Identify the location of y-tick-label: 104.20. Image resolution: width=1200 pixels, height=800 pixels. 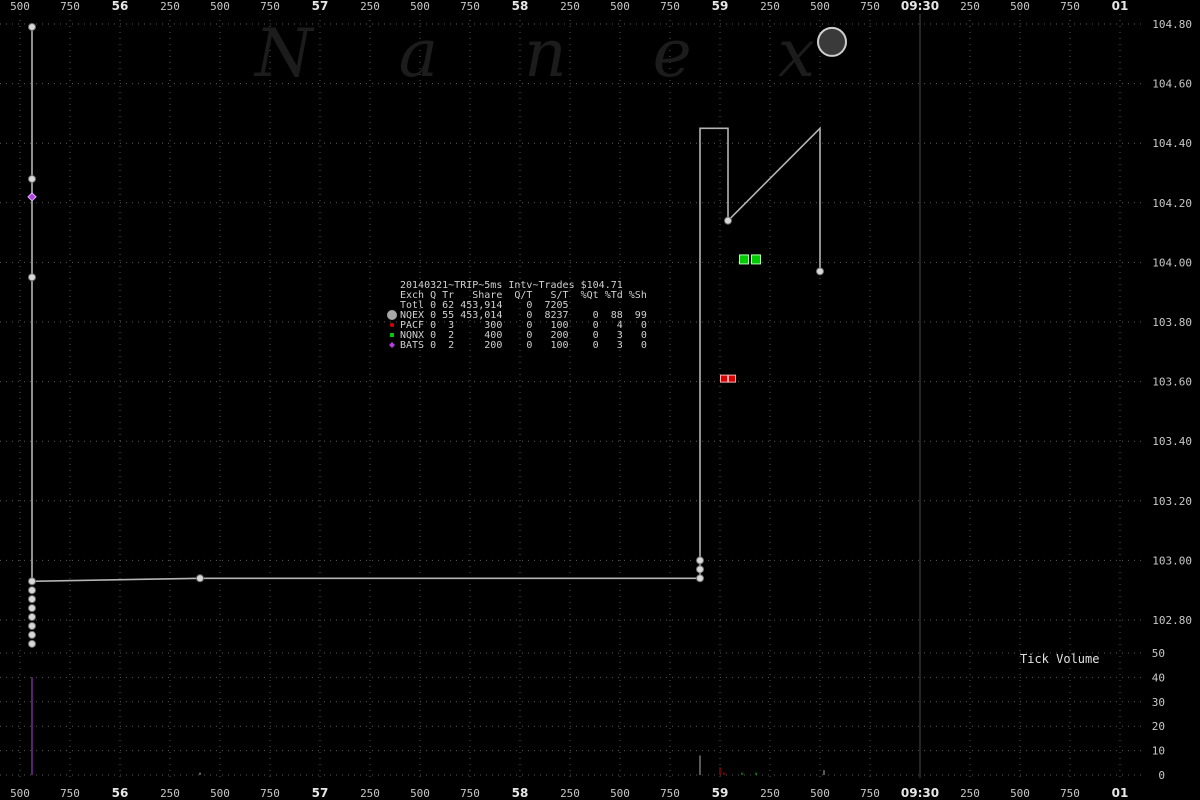
(1172, 203).